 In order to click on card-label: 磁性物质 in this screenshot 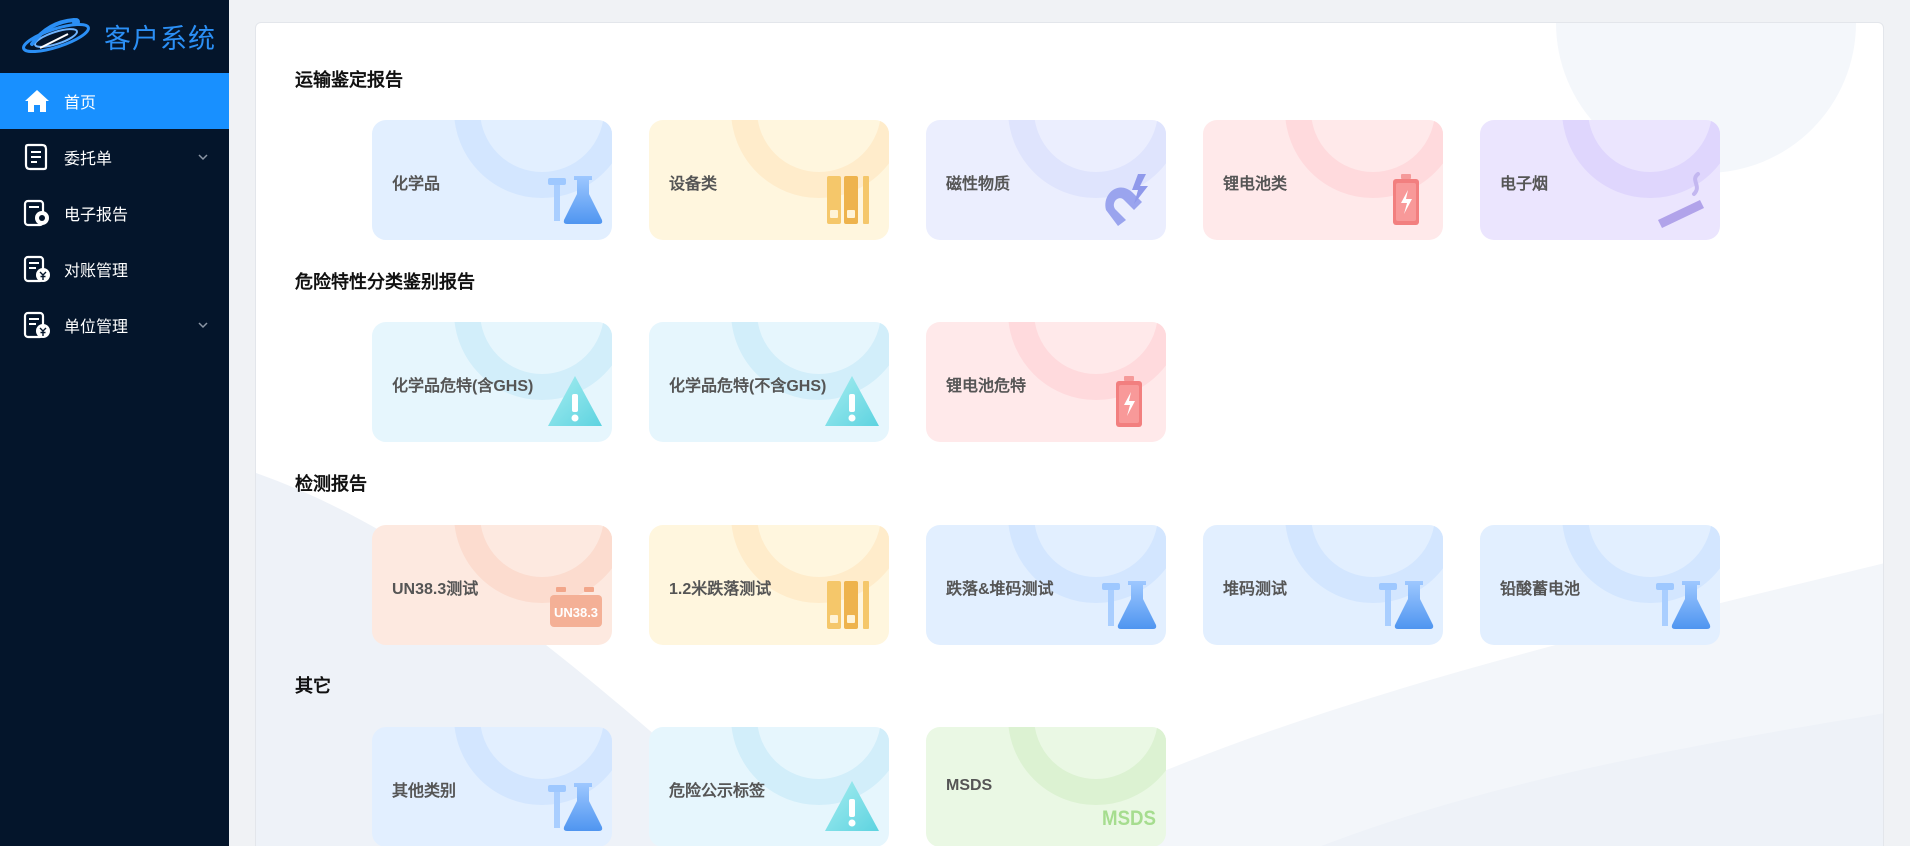, I will do `click(978, 184)`.